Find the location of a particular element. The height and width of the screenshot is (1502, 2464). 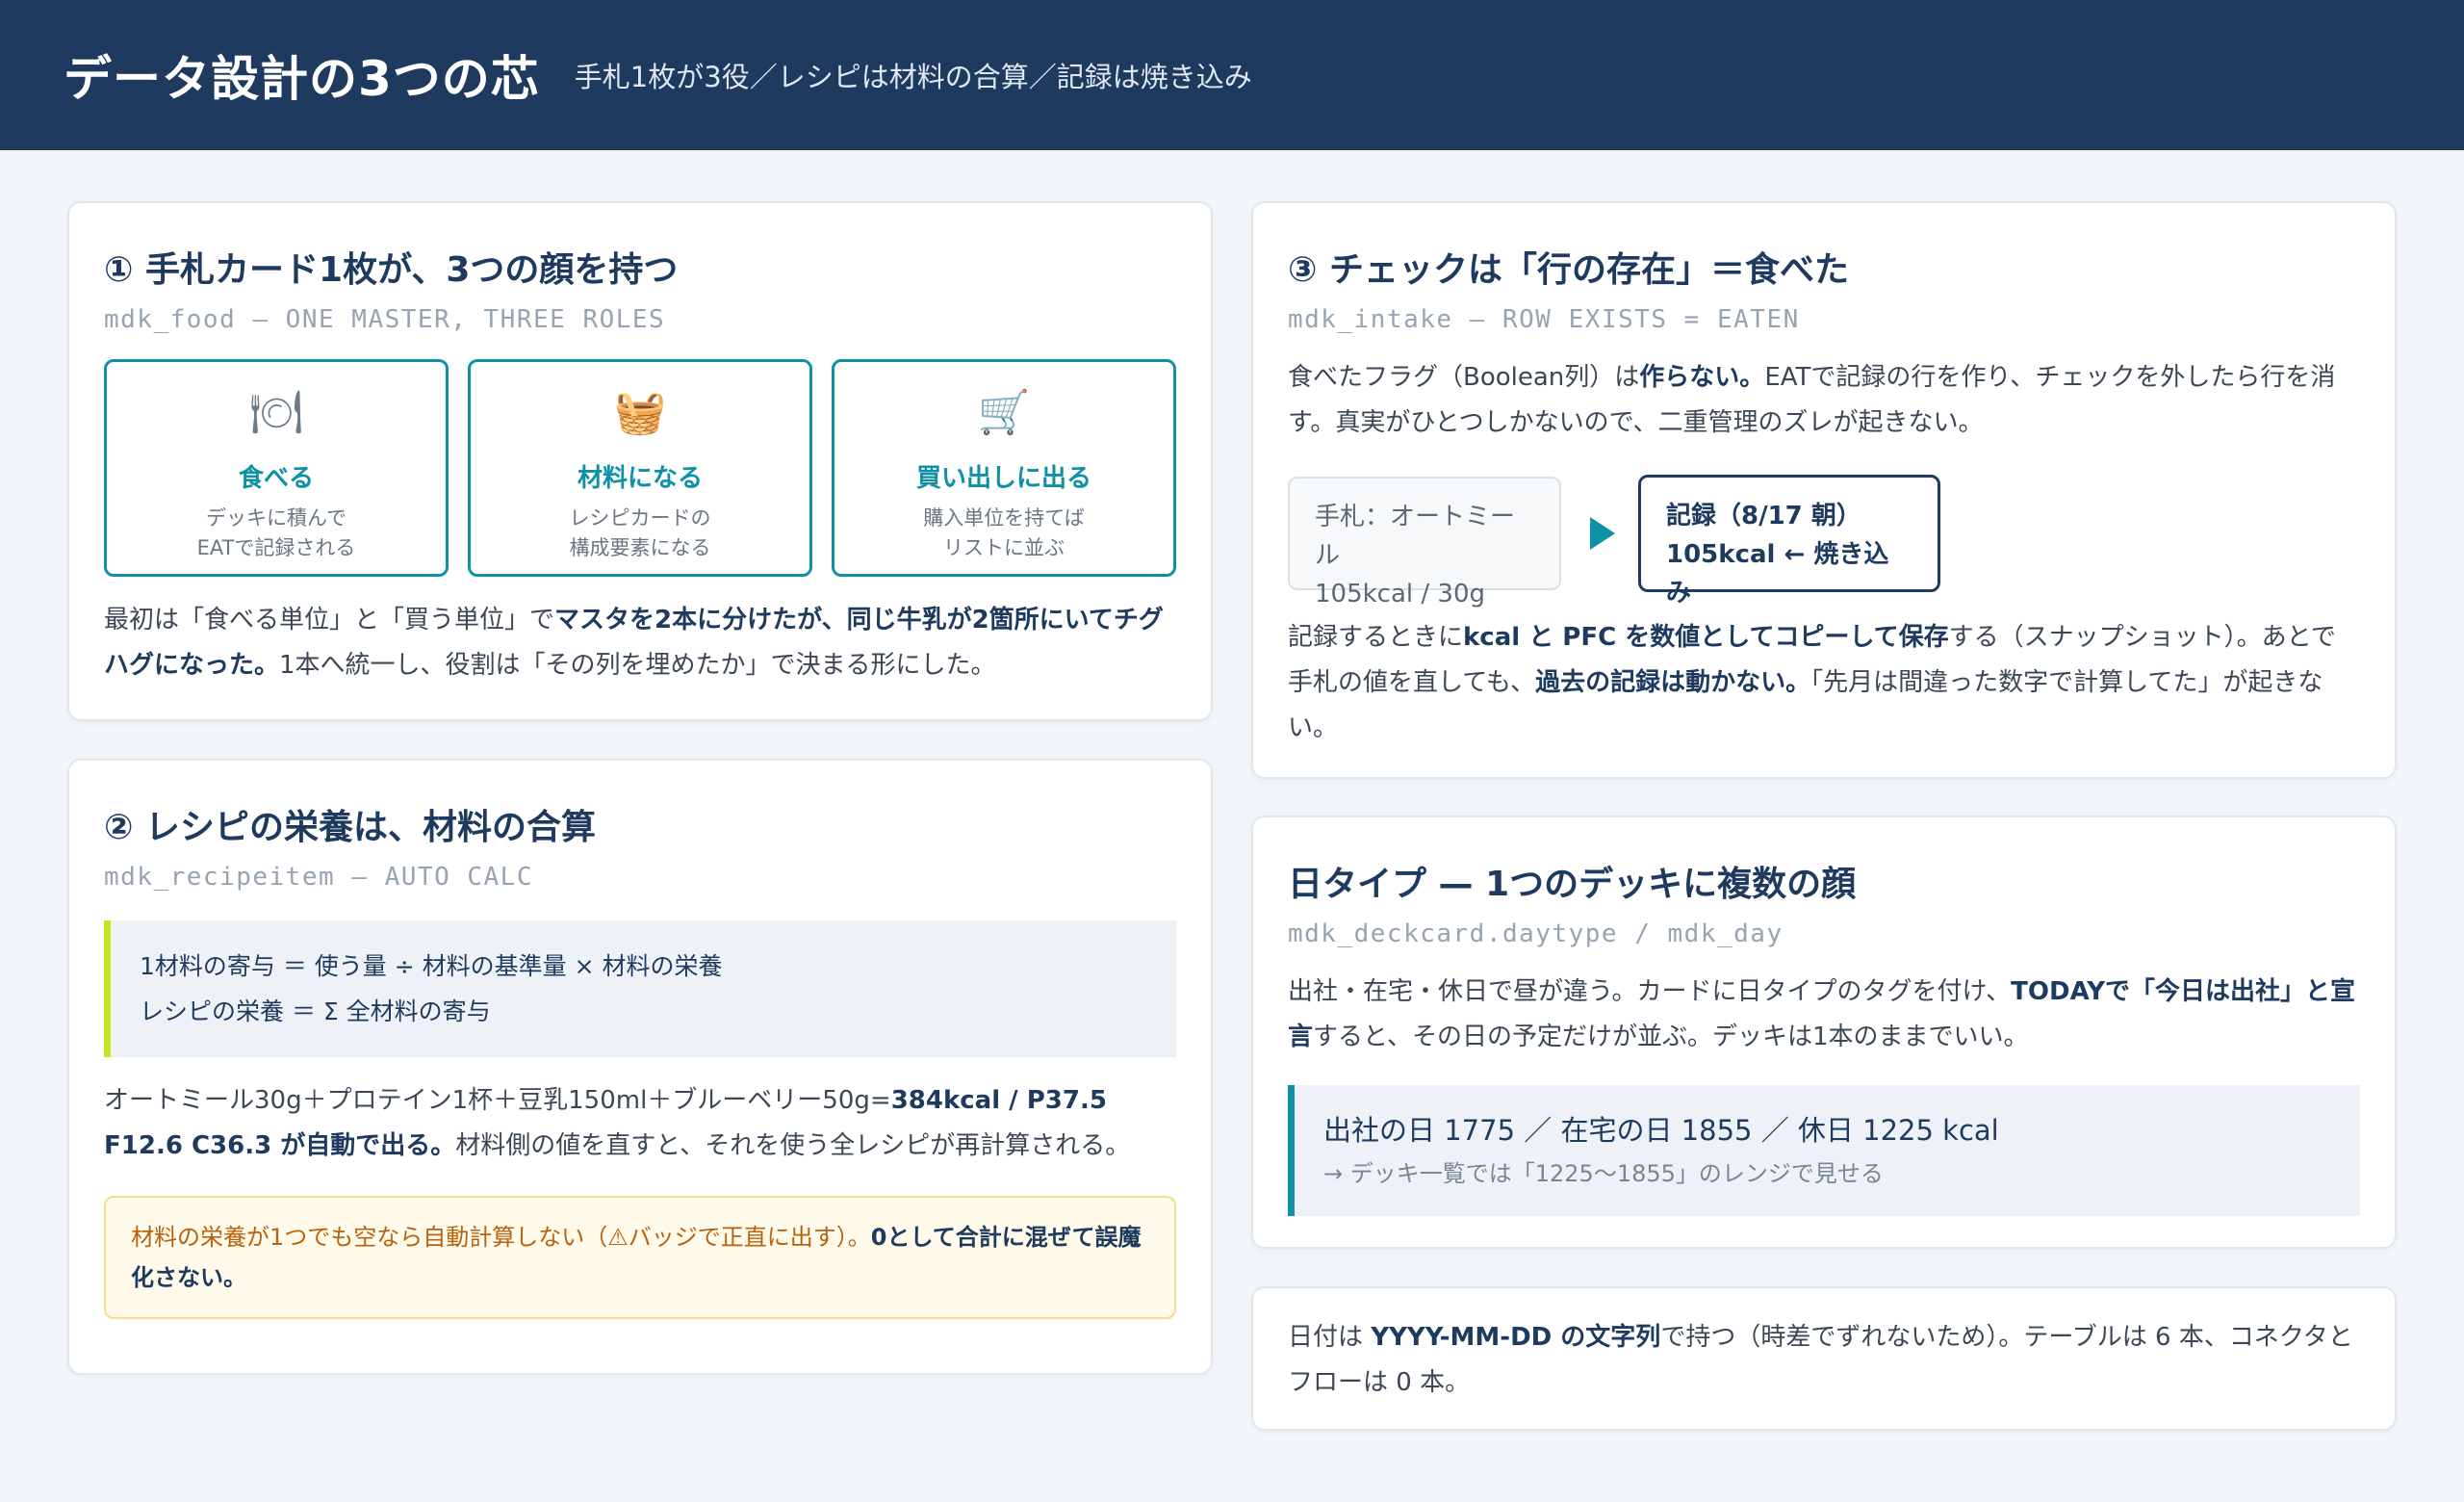

page-header: データ設計の3つの芯 手札1枚が3役／レシピは材料の合算／記録は焼き込み is located at coordinates (1232, 75).